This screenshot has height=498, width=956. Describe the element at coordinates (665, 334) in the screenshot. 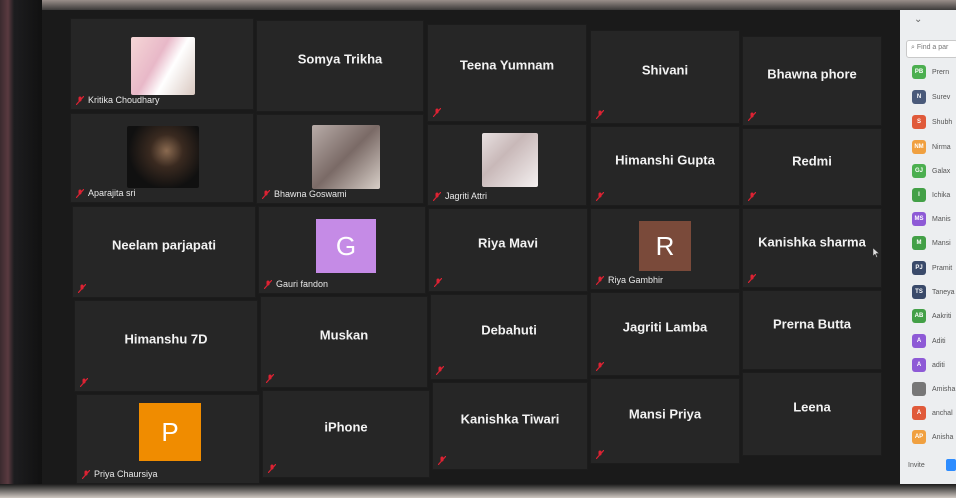

I see `video-tile-jagriti-lamba: Jagriti Lamba` at that location.